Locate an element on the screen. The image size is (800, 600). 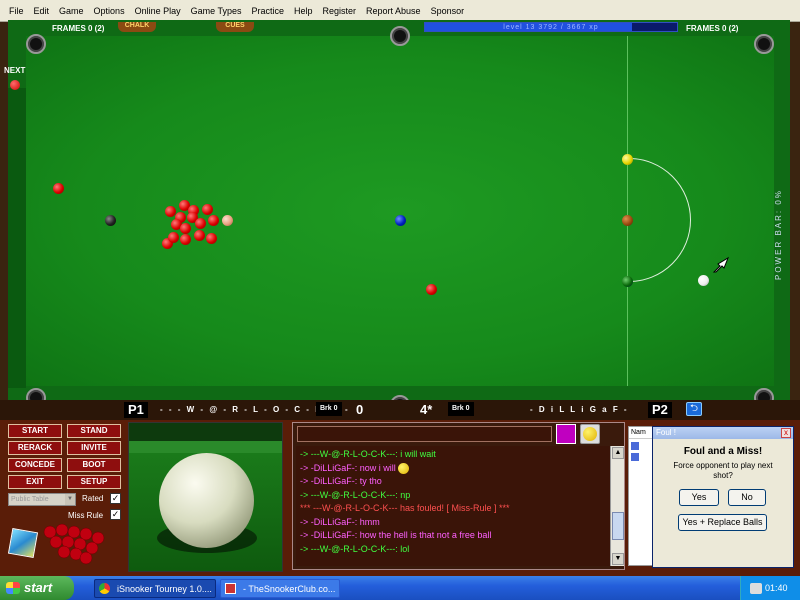
yellow-ball is located at coordinates (627, 159).